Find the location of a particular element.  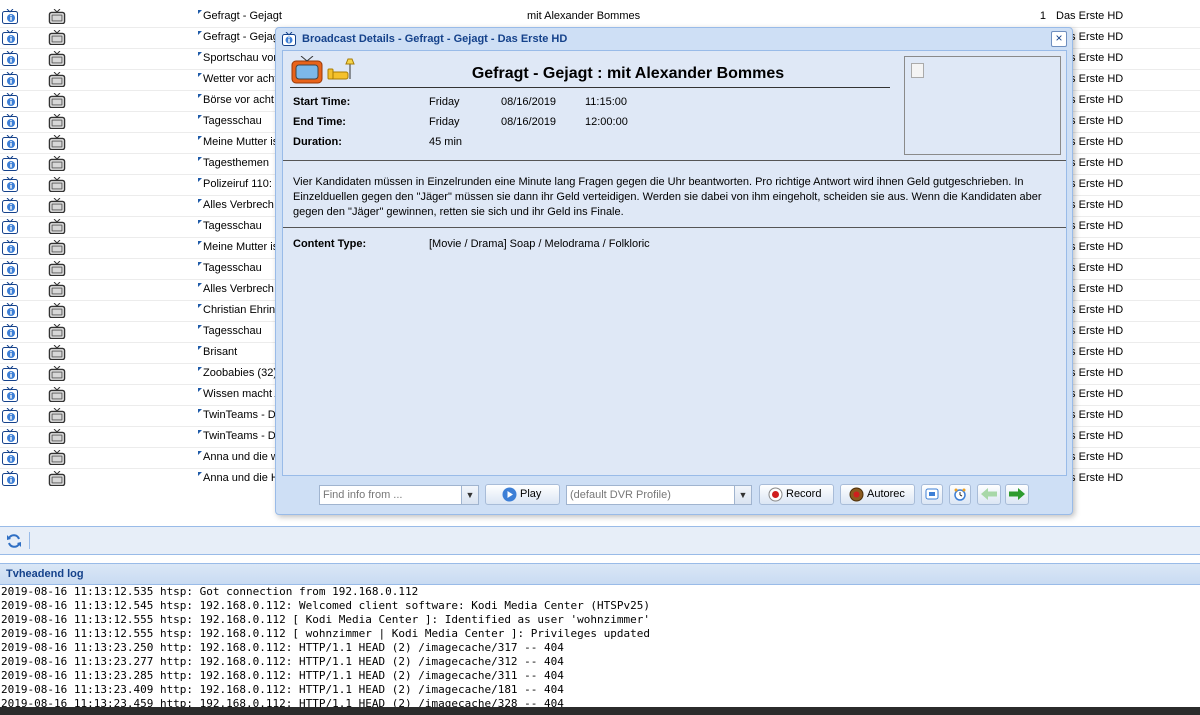

end-time-label: End Time: is located at coordinates (319, 122).